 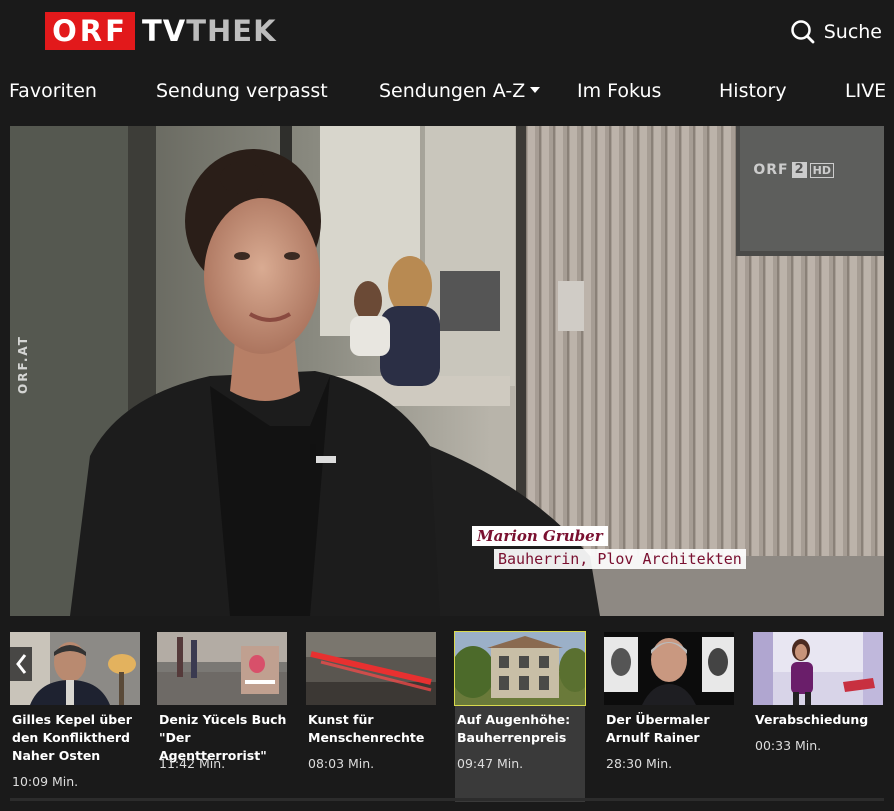 I want to click on chevron-left-icon, so click(x=21, y=664).